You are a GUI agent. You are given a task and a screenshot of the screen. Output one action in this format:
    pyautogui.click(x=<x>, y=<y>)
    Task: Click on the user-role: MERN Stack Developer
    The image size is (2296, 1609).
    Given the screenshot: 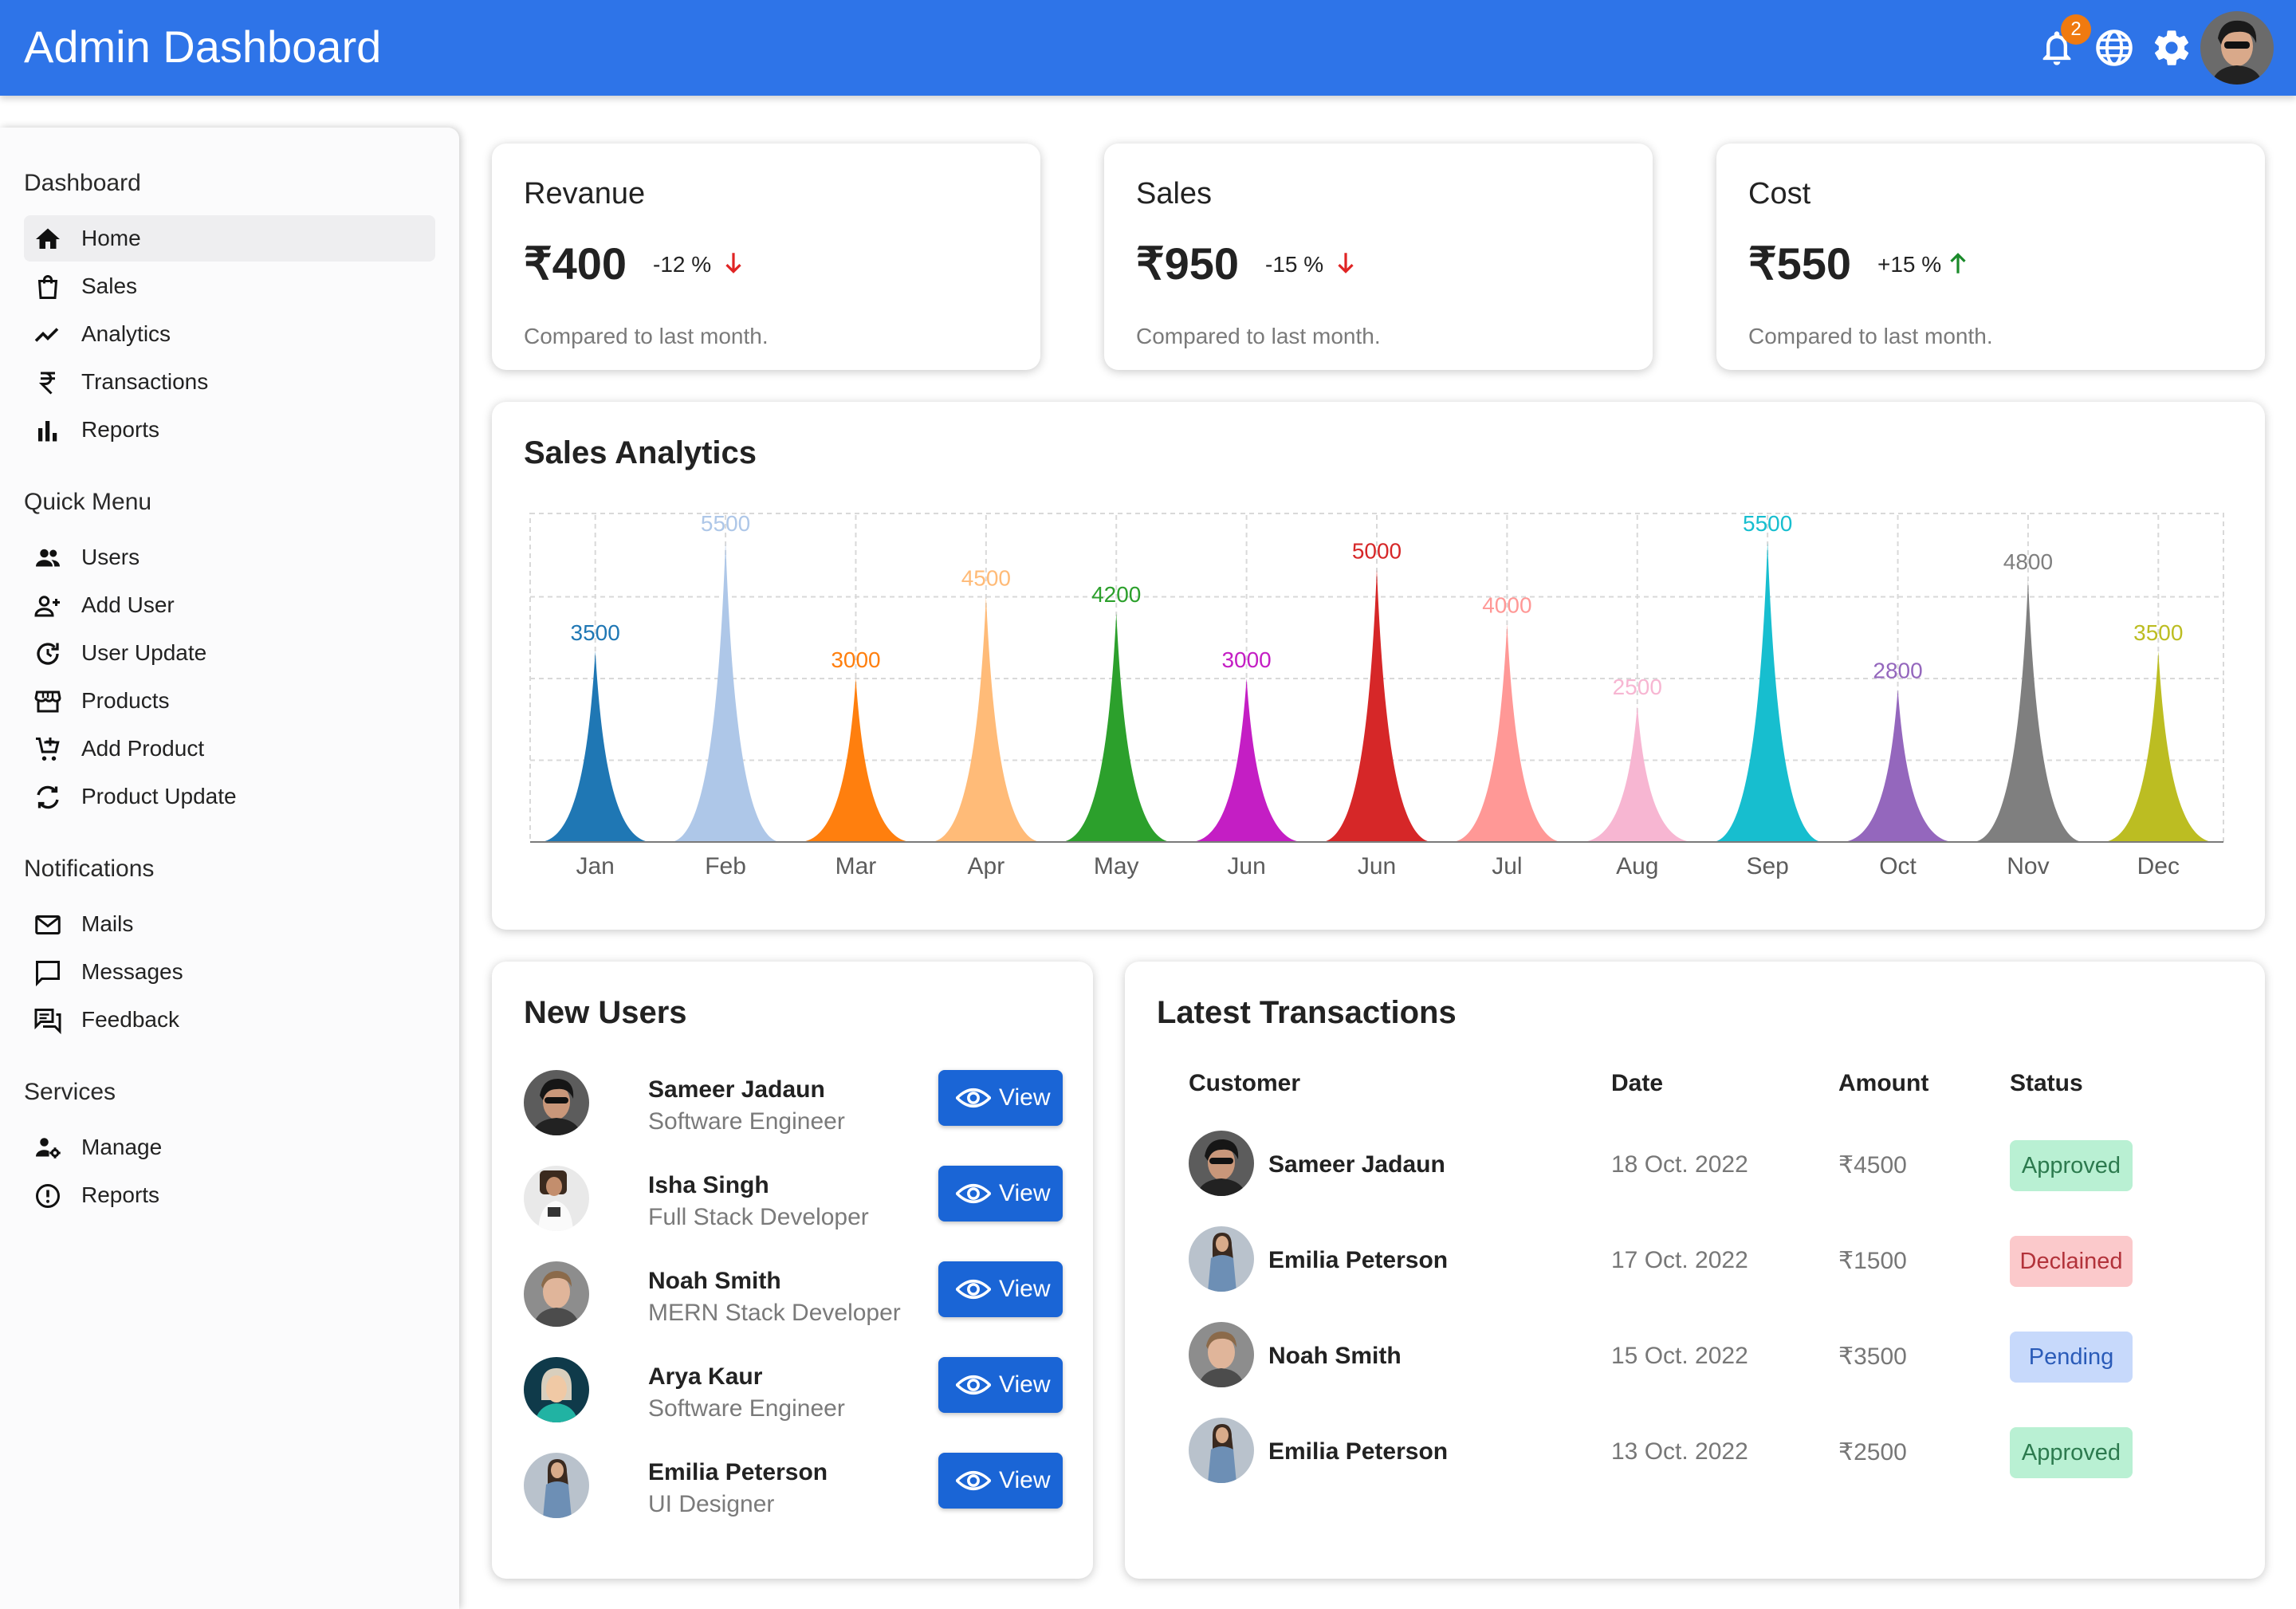 What is the action you would take?
    pyautogui.click(x=774, y=1313)
    